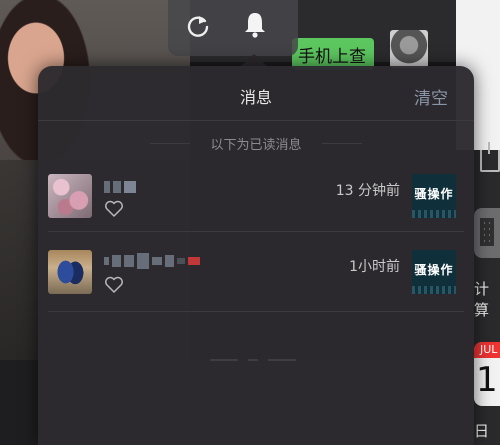 Image resolution: width=500 pixels, height=445 pixels. Describe the element at coordinates (487, 350) in the screenshot. I see `calendar-month: JUL` at that location.